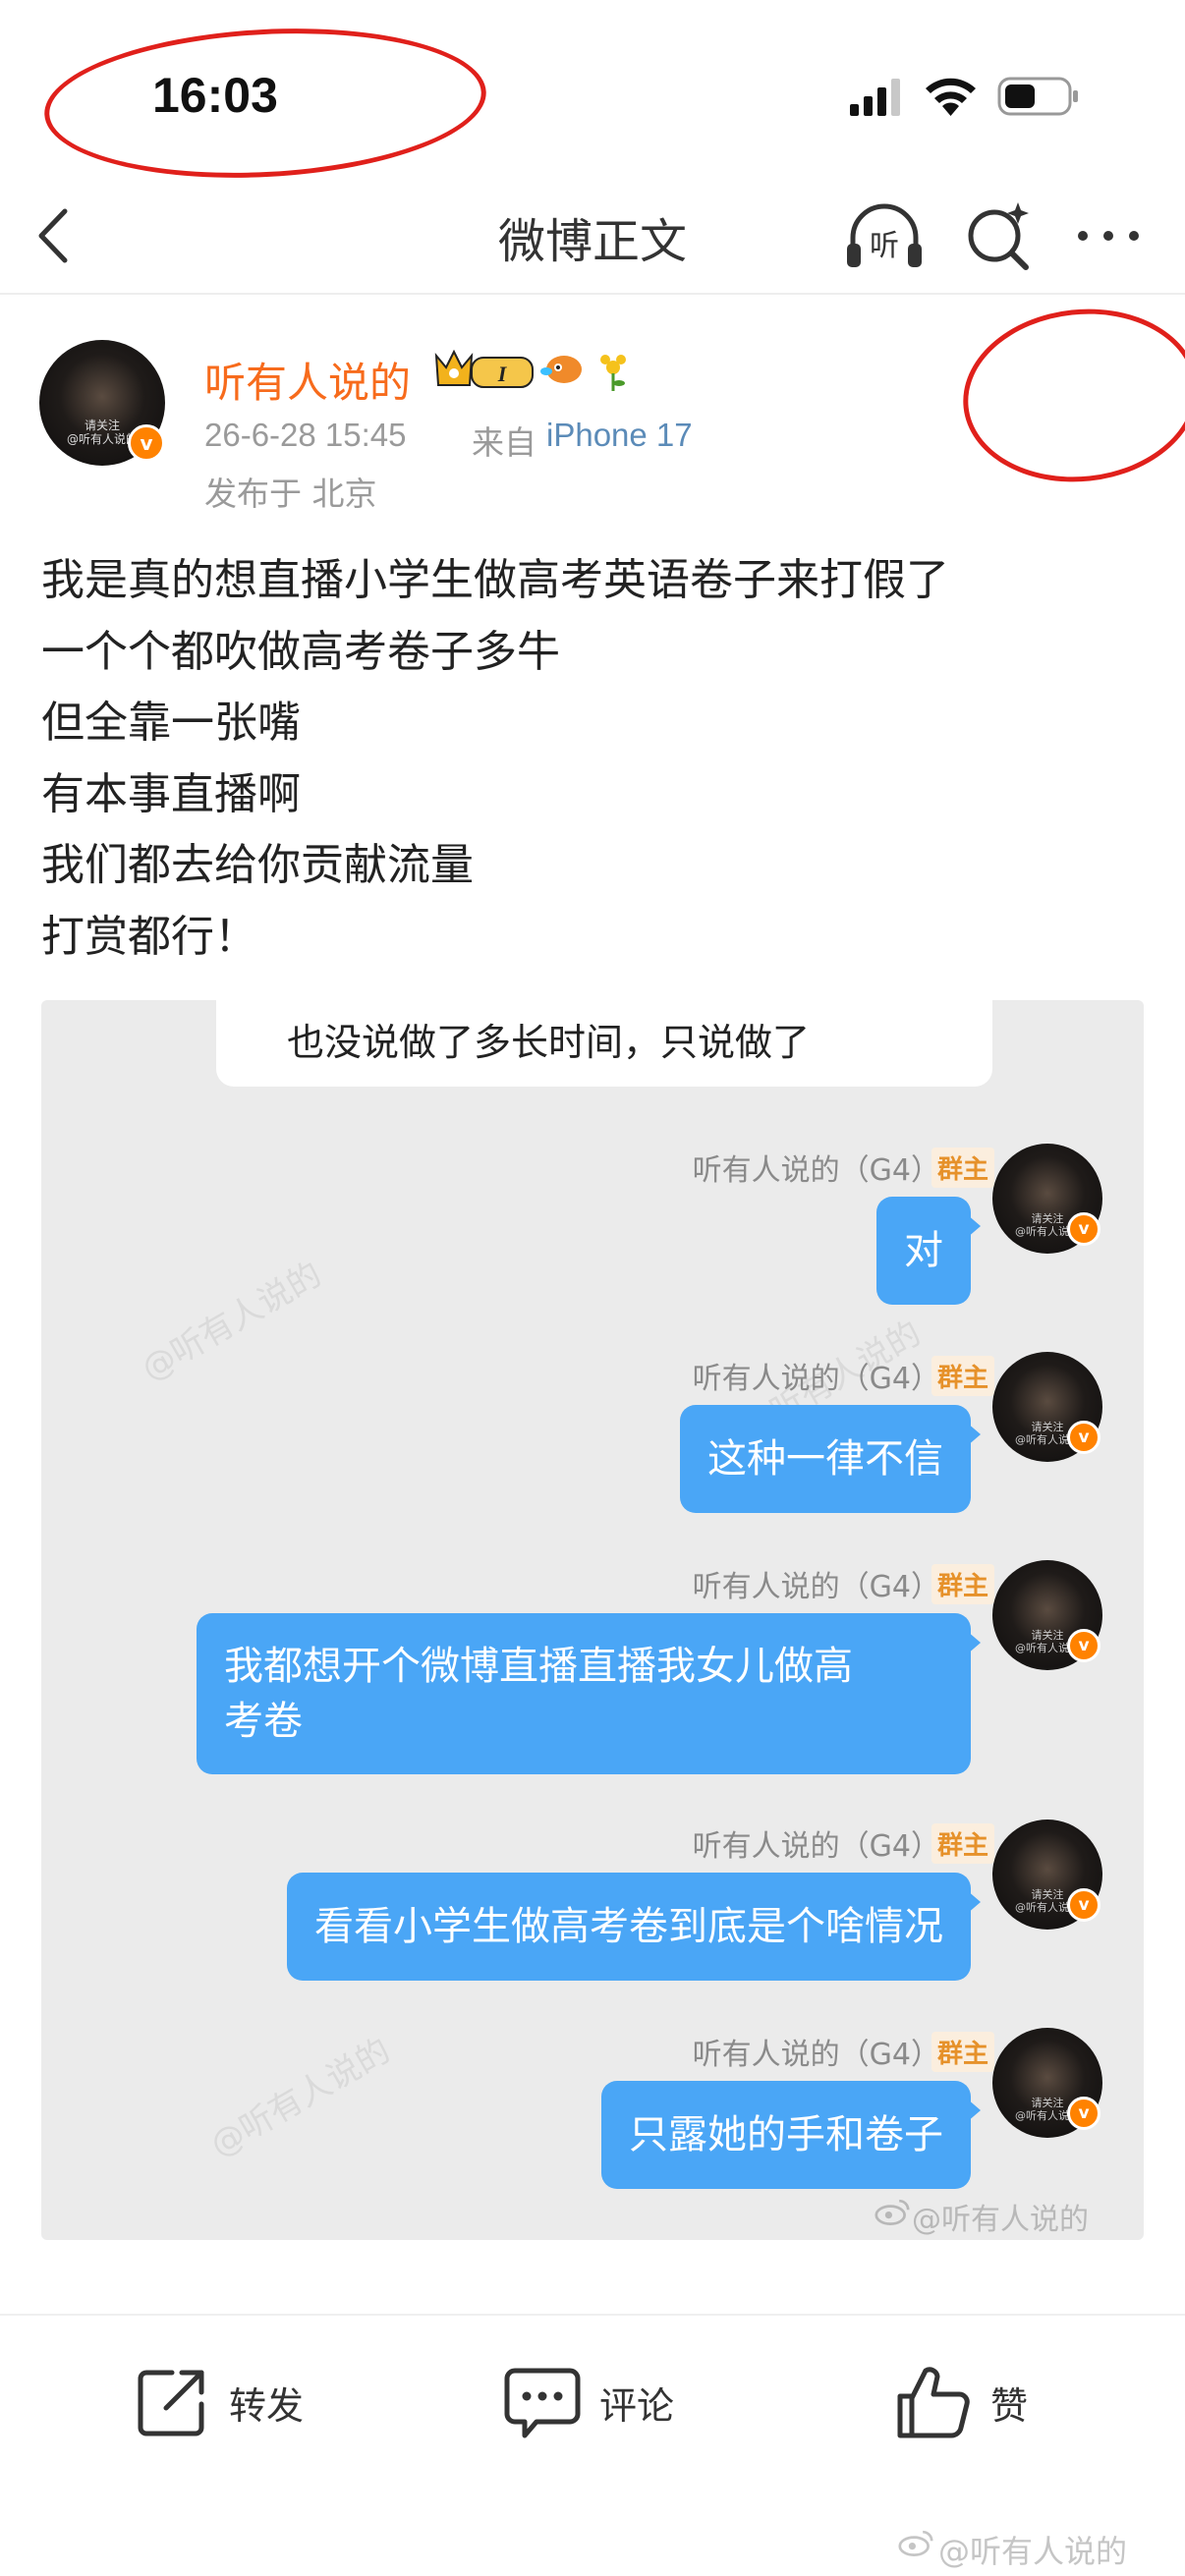  What do you see at coordinates (934, 2402) in the screenshot?
I see `thumbs-up-icon` at bounding box center [934, 2402].